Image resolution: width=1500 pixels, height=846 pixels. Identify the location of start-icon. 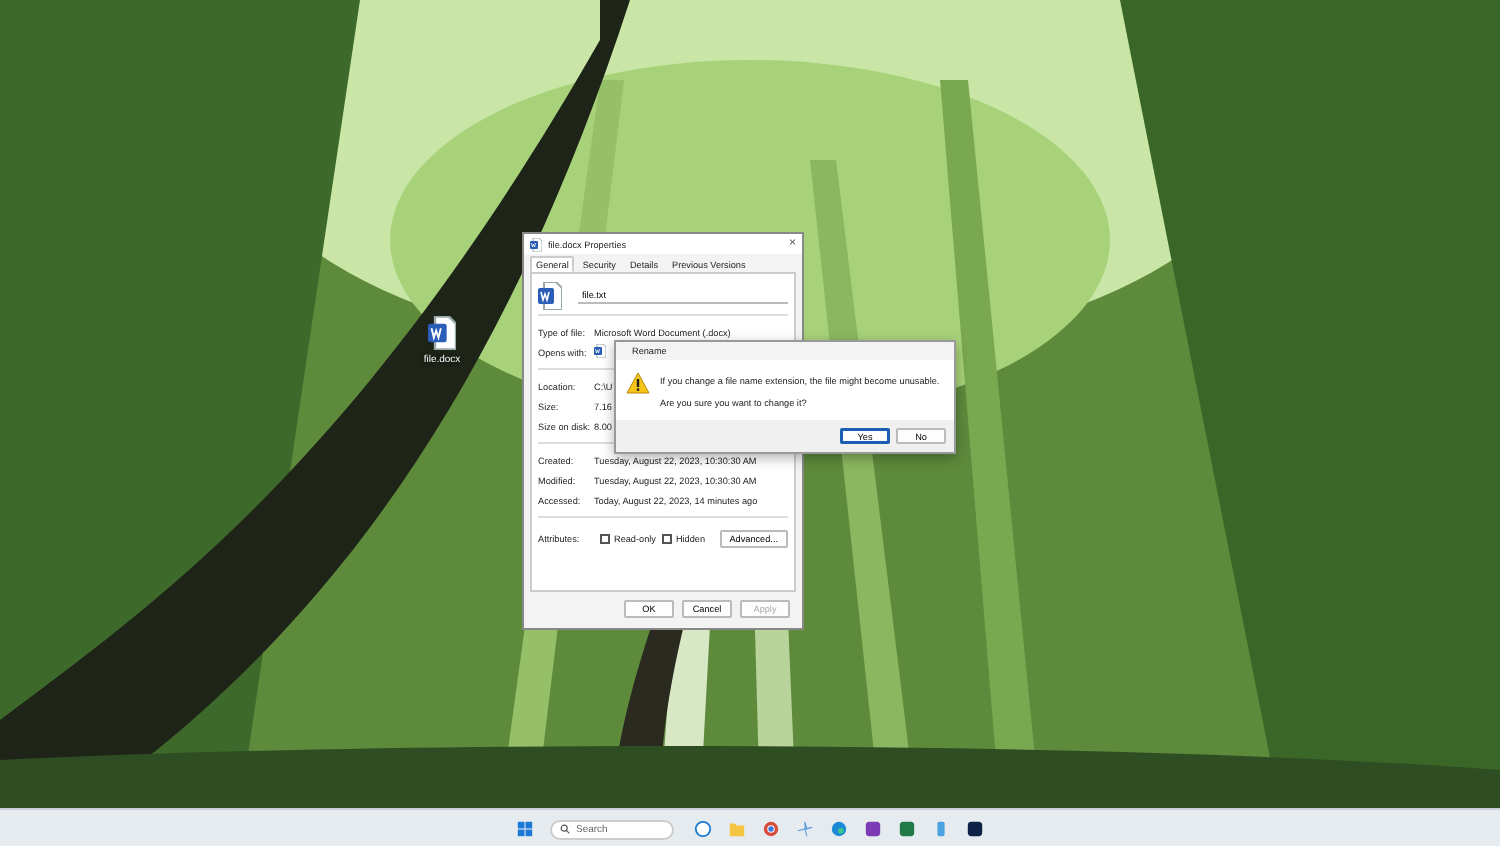
(525, 829).